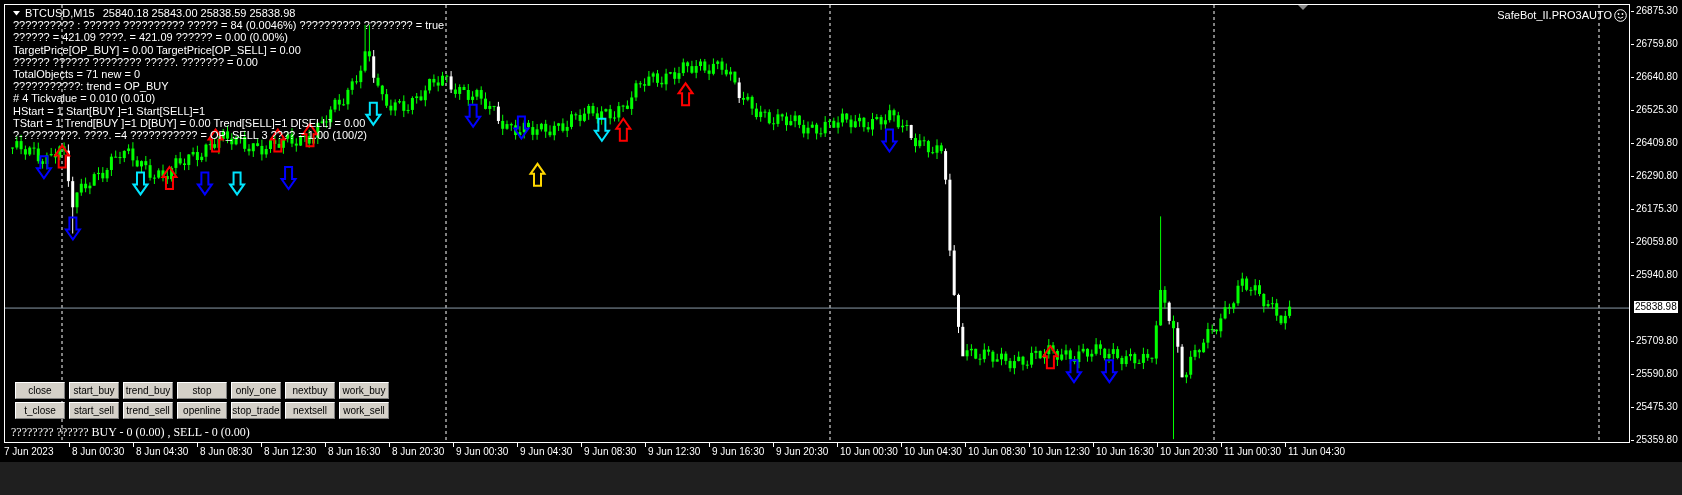  Describe the element at coordinates (85, 98) in the screenshot. I see `info-line: # 4 Tickvalue = 0.010 (0.010)` at that location.